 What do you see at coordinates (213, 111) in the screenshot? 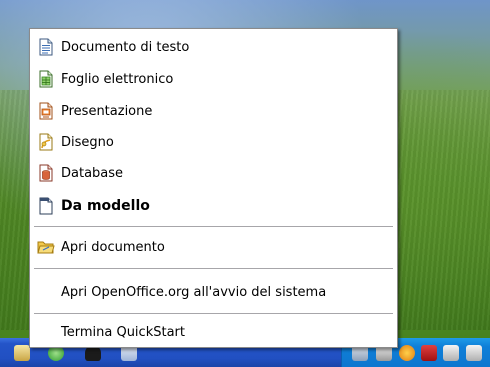
I see `menu-item-presentazione: Presentazione` at bounding box center [213, 111].